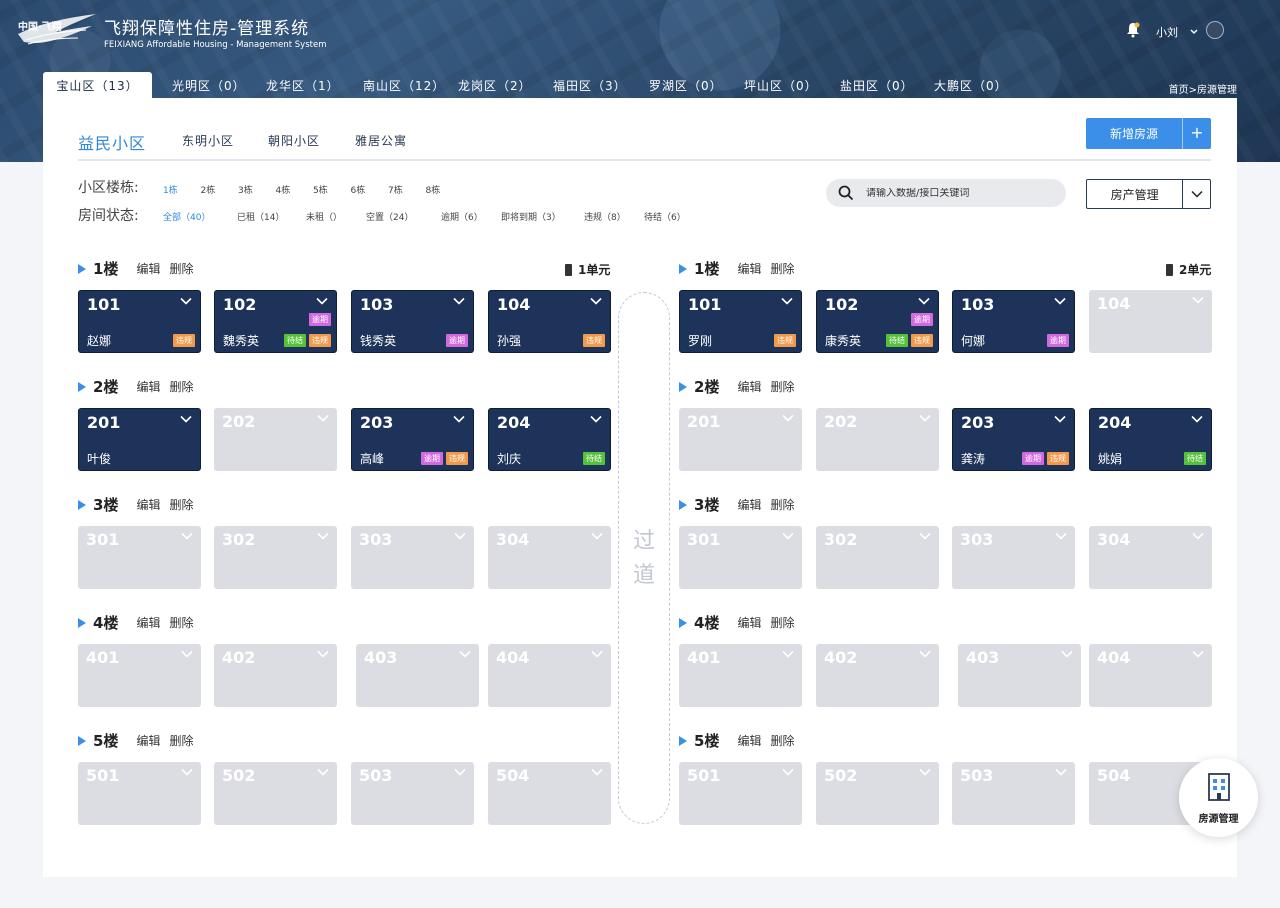 This screenshot has width=1280, height=908. Describe the element at coordinates (740, 557) in the screenshot. I see `room-card: 301` at that location.